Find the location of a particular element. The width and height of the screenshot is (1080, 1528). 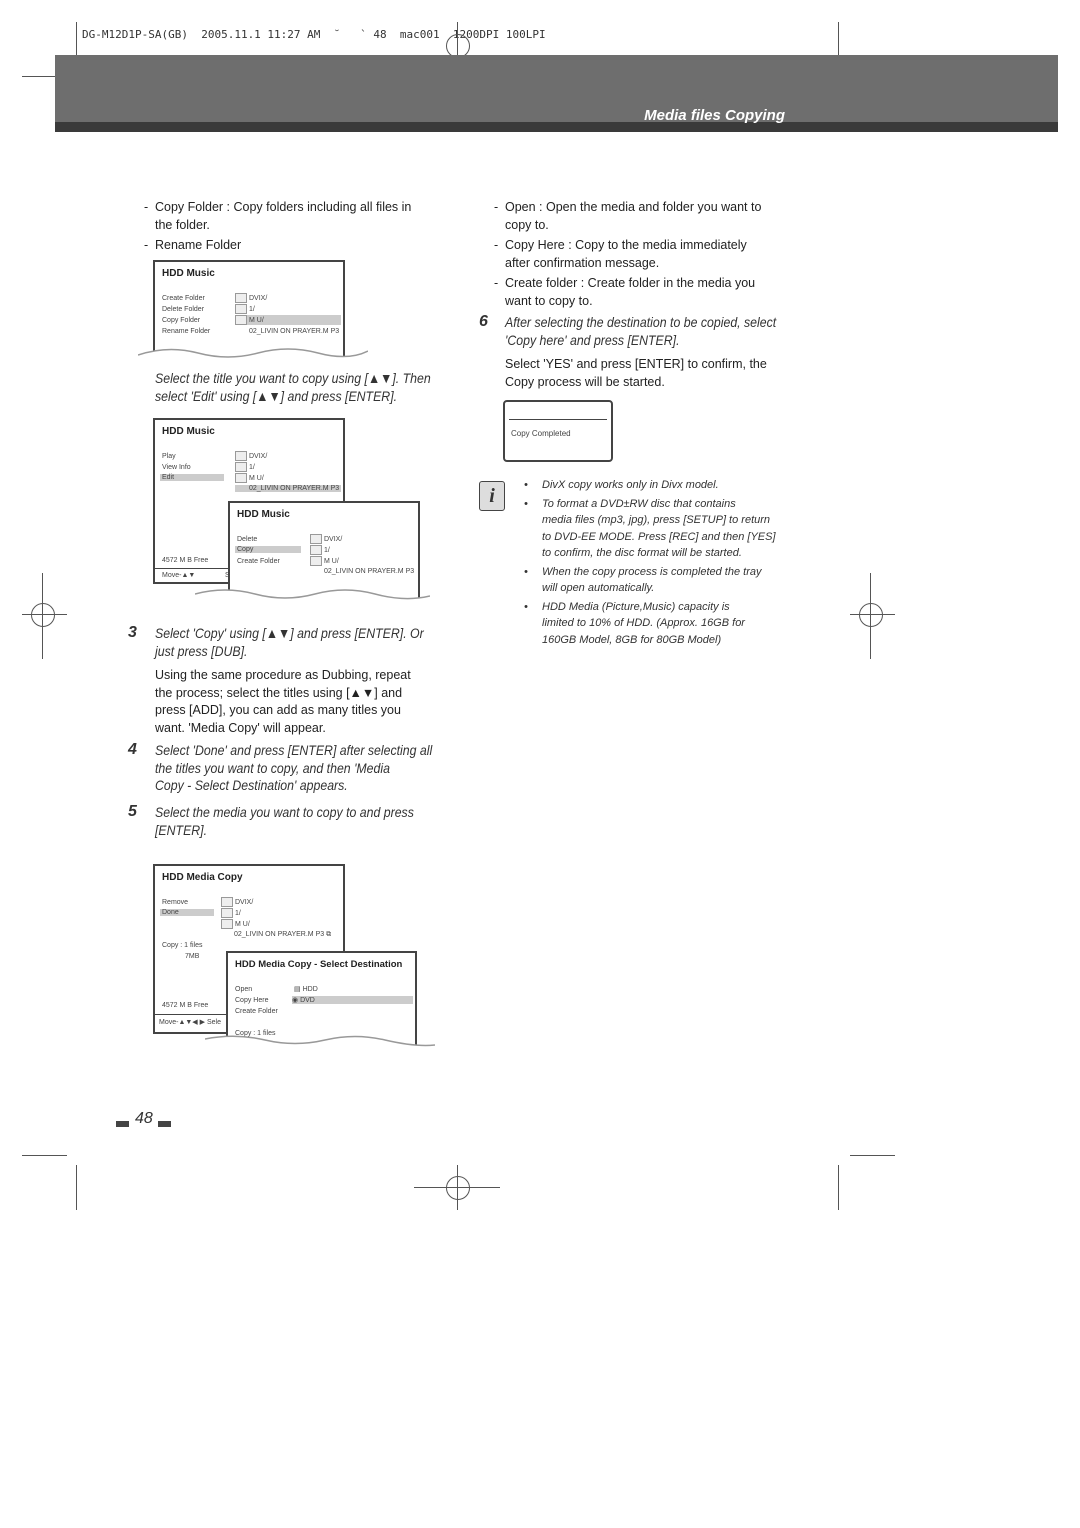

header-stripe is located at coordinates (556, 127).